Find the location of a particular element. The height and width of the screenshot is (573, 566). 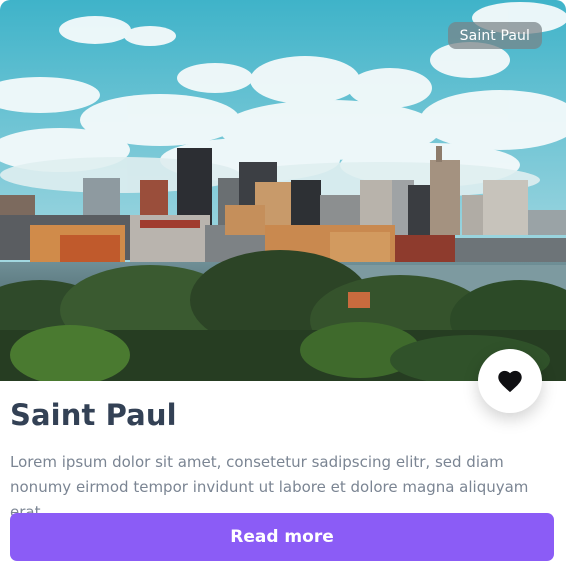

card-title: Saint Paul is located at coordinates (93, 415).